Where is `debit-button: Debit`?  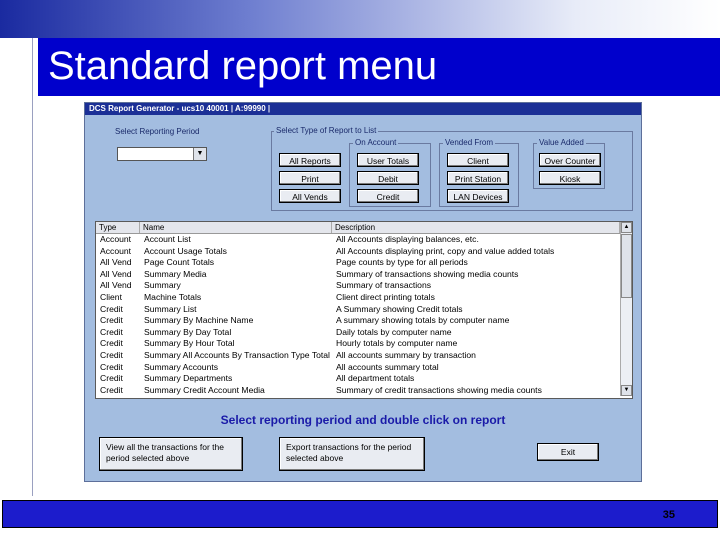
debit-button: Debit is located at coordinates (388, 178).